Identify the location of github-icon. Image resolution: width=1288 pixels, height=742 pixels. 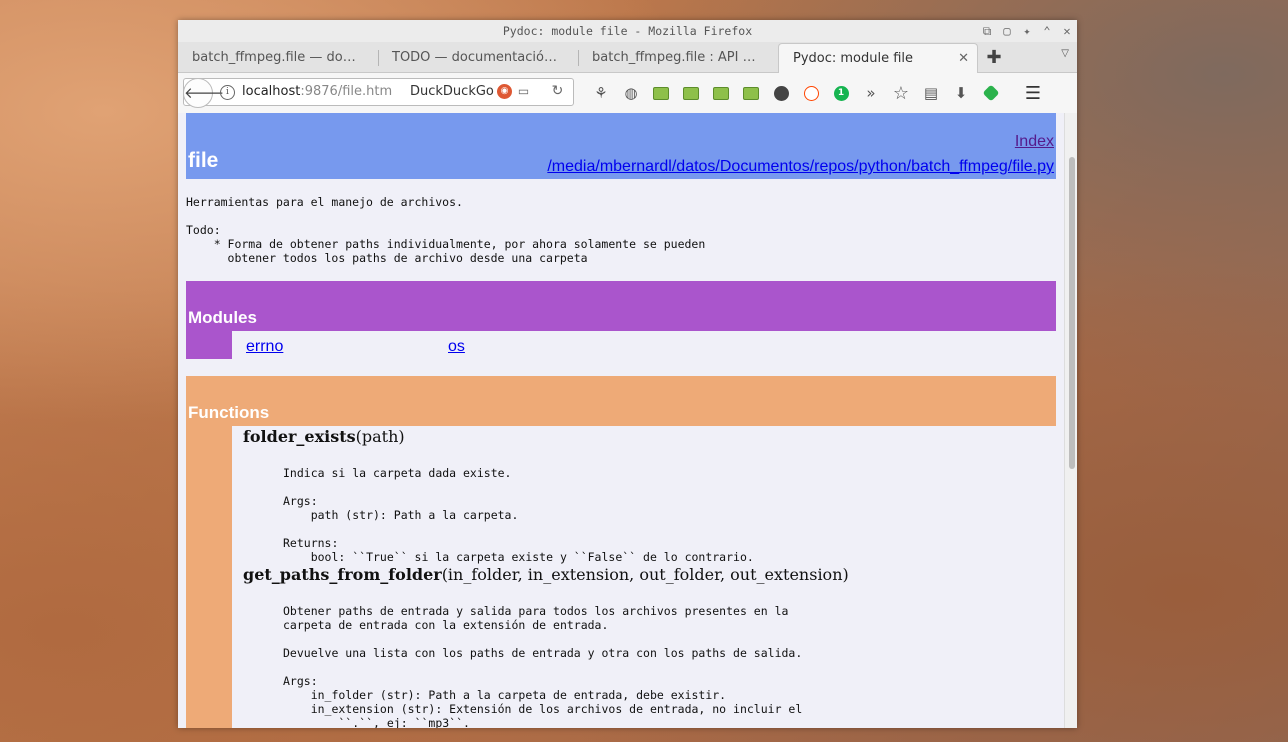
(781, 93).